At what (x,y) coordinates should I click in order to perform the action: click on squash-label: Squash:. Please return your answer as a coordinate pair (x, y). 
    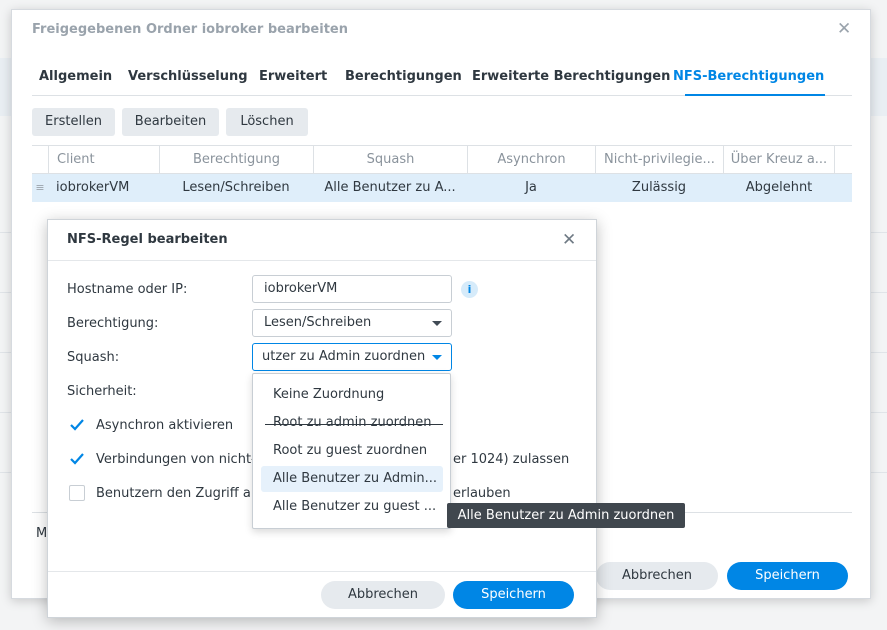
    Looking at the image, I should click on (93, 357).